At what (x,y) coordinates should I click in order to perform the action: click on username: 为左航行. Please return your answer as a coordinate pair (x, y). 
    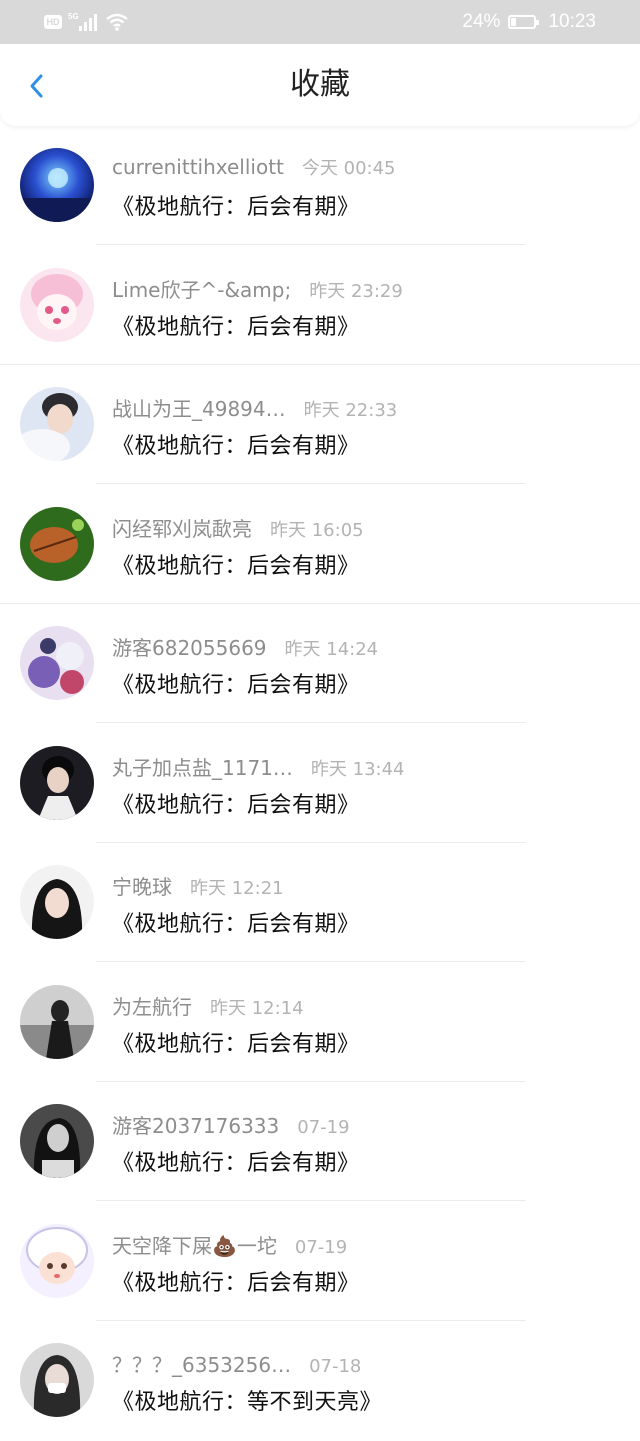
    Looking at the image, I should click on (152, 1005).